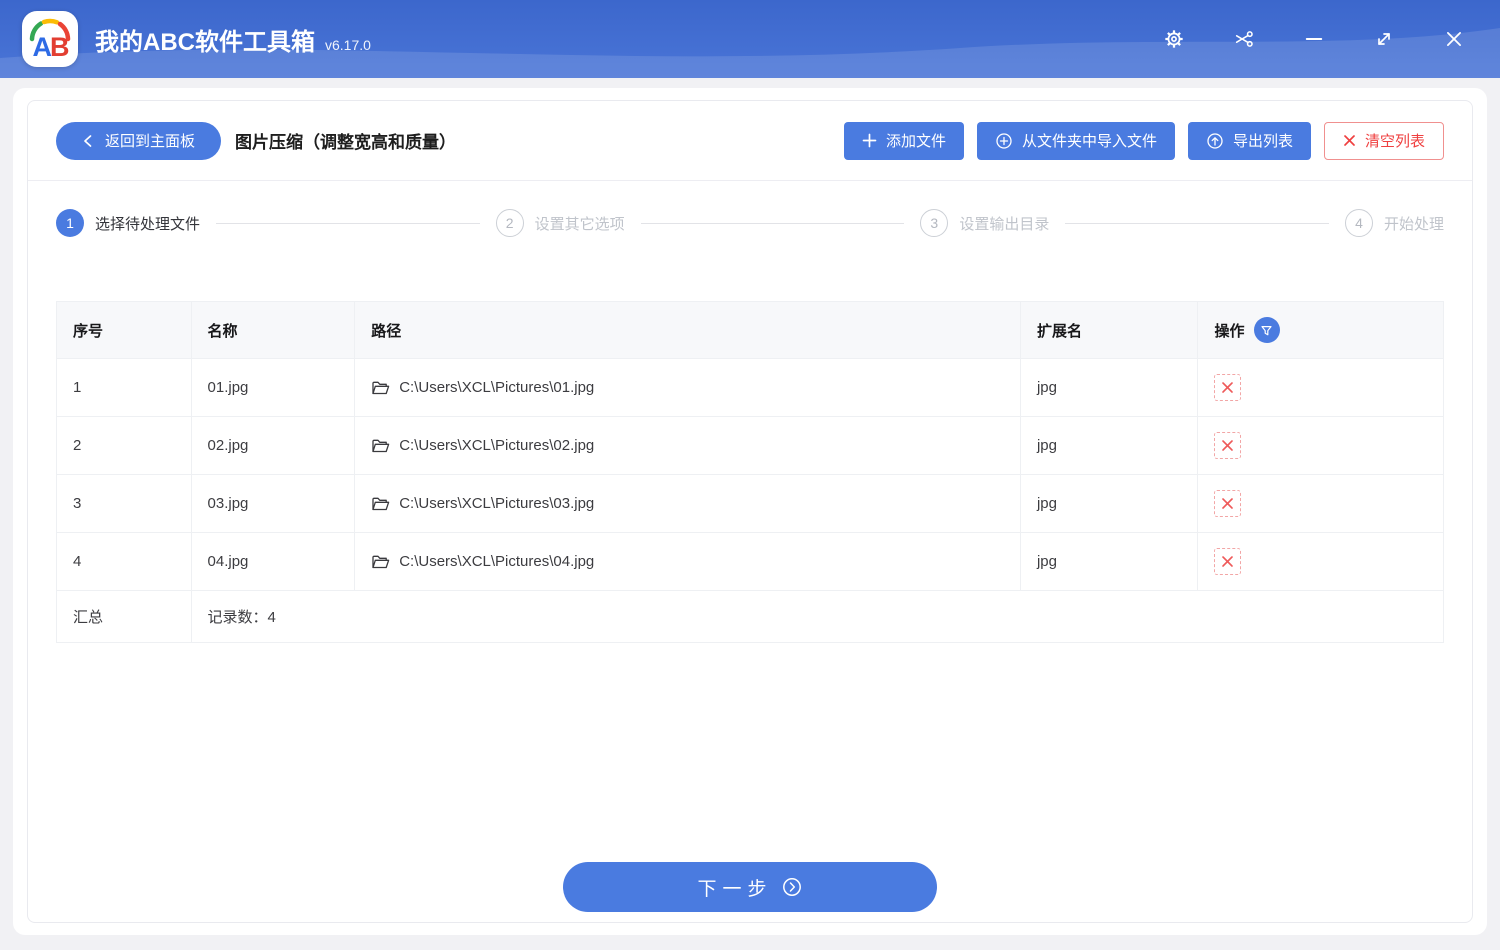 The height and width of the screenshot is (950, 1500). What do you see at coordinates (124, 503) in the screenshot?
I see `cell-index: 3` at bounding box center [124, 503].